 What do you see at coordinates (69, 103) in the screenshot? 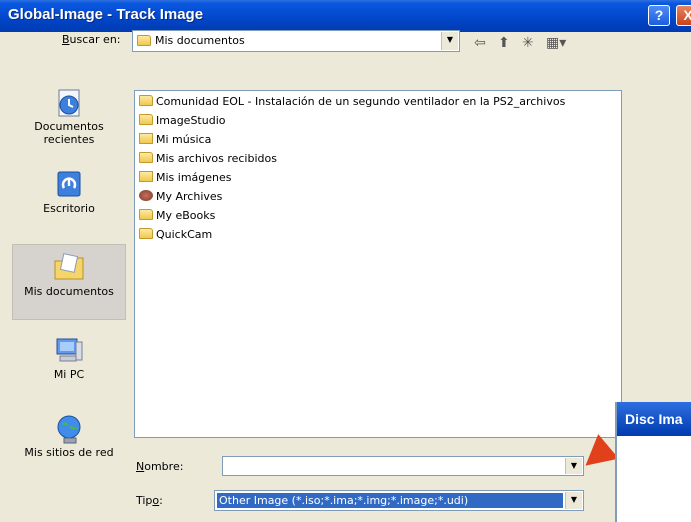
I see `recent-documents-icon` at bounding box center [69, 103].